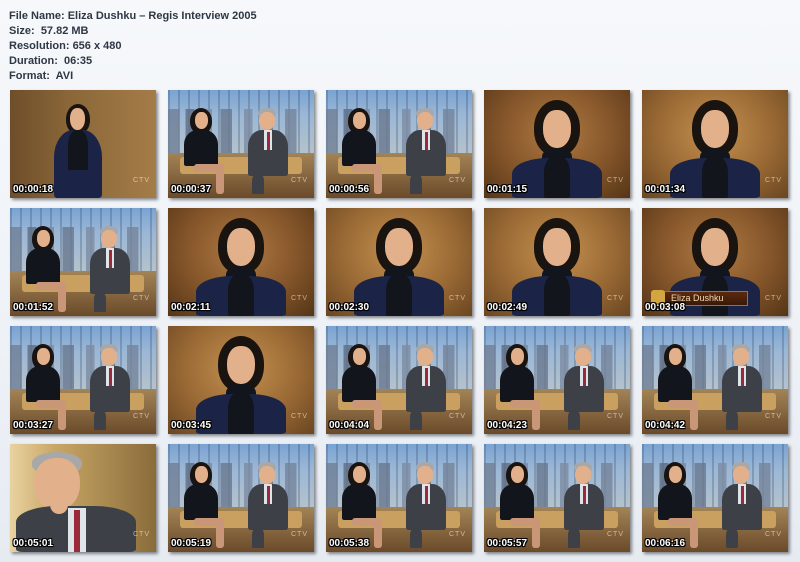 This screenshot has height=562, width=800. I want to click on thumbnail-timestamp: 00:04:42, so click(665, 425).